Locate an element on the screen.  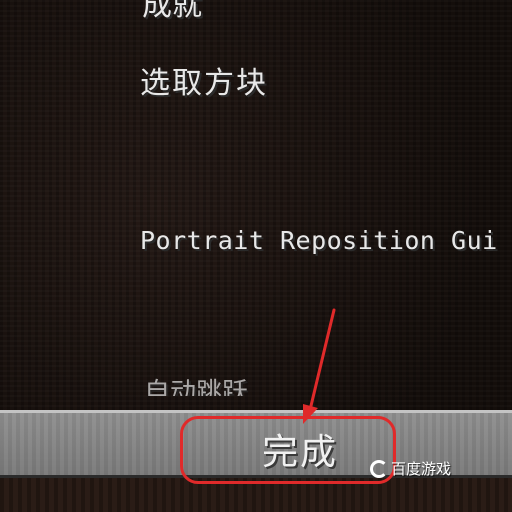
annotation-highlight-box is located at coordinates (288, 450).